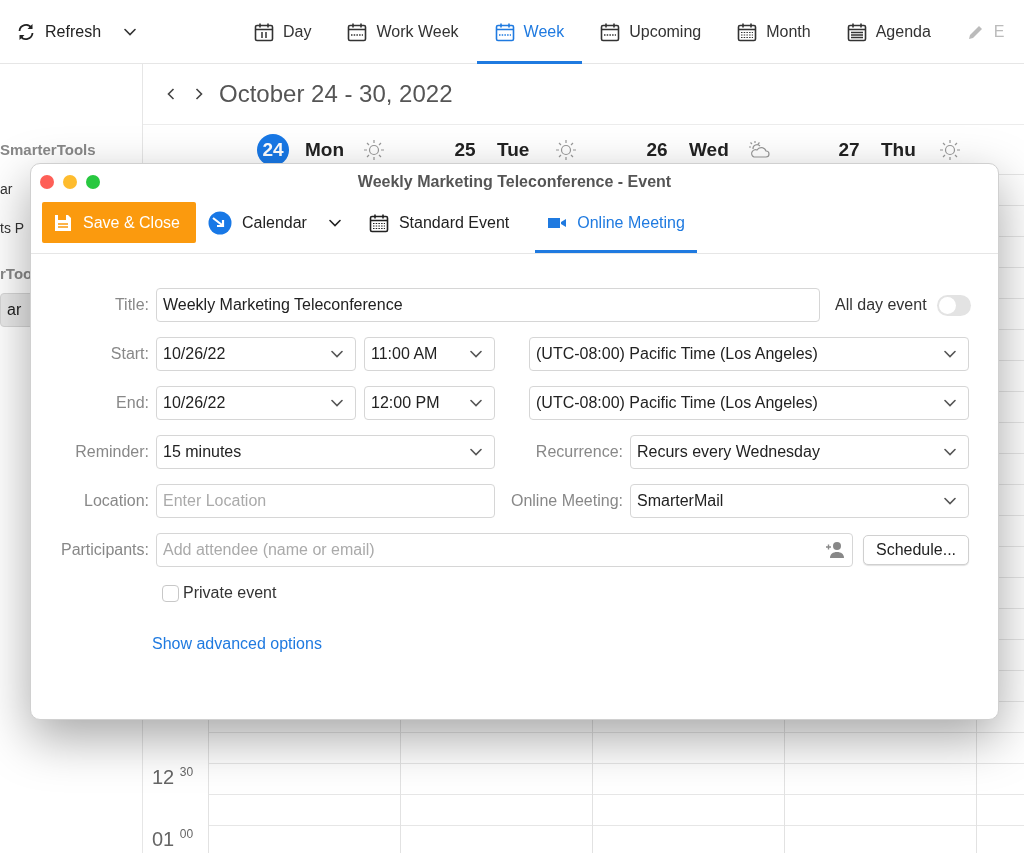  Describe the element at coordinates (899, 149) in the screenshot. I see `day-name: Thu` at that location.